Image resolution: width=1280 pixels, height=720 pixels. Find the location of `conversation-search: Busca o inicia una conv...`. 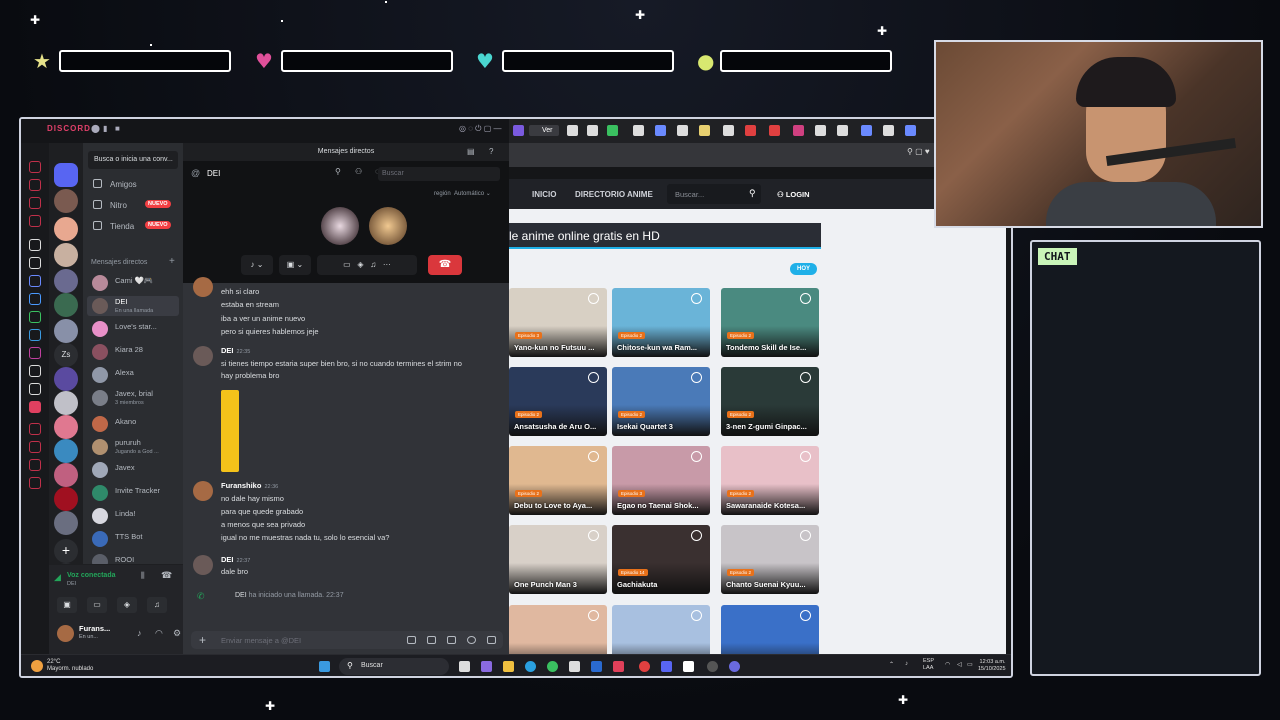

conversation-search: Busca o inicia una conv... is located at coordinates (133, 160).